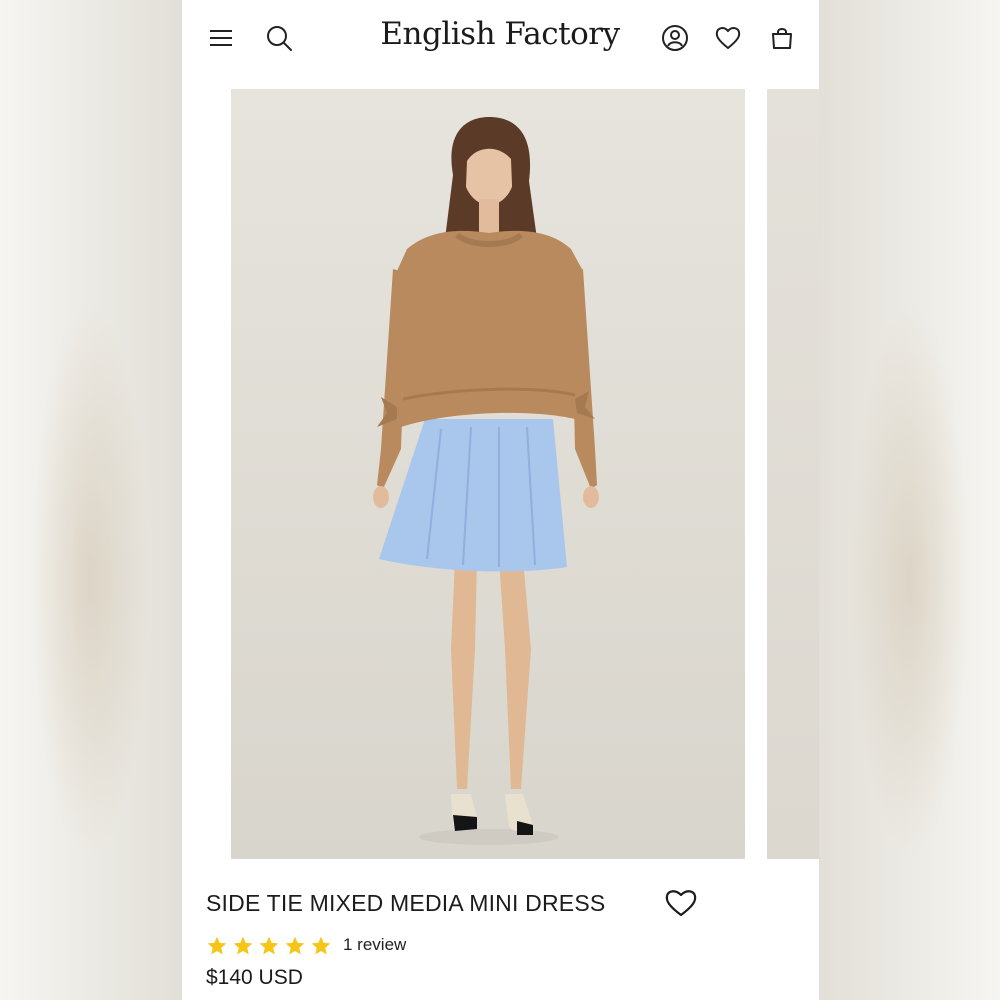 This screenshot has height=1000, width=1000. I want to click on rating-stars, so click(269, 946).